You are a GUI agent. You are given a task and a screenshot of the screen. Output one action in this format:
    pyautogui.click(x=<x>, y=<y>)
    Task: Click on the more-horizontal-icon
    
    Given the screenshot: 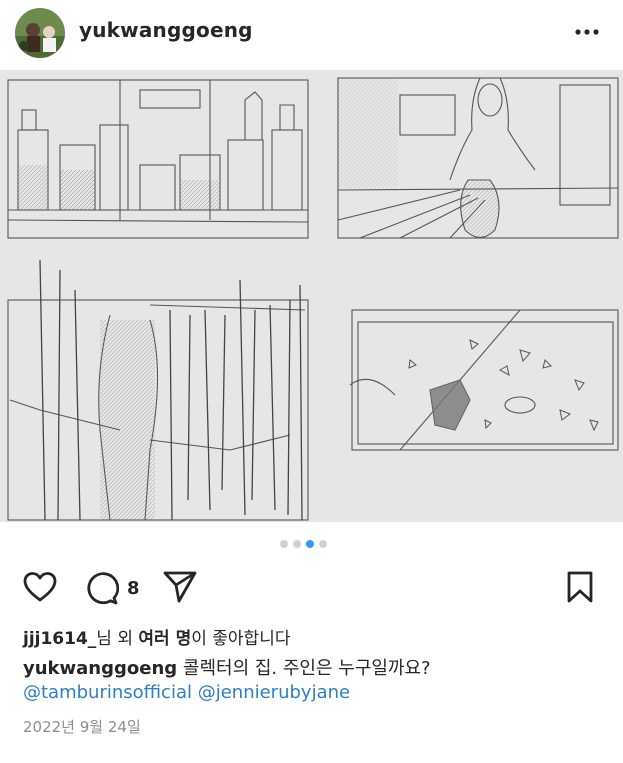 What is the action you would take?
    pyautogui.click(x=587, y=32)
    